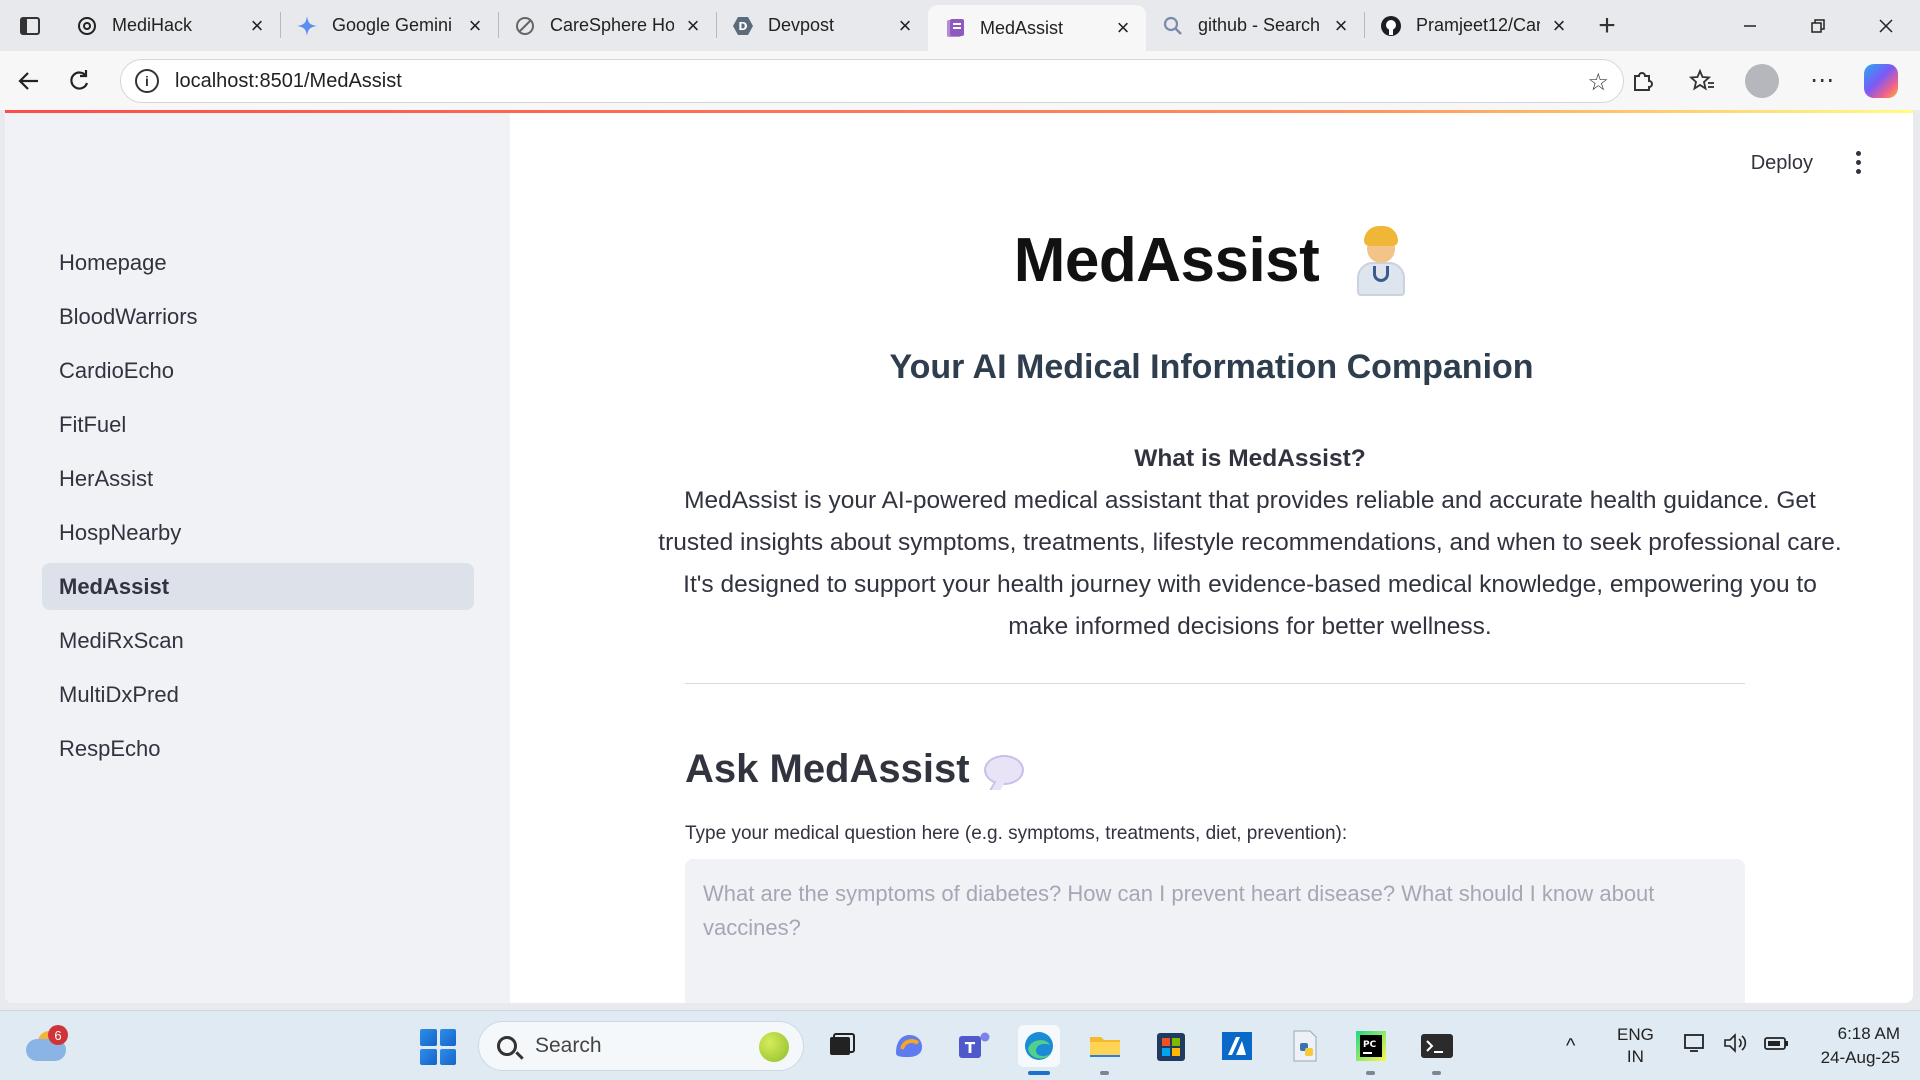  Describe the element at coordinates (1215, 683) in the screenshot. I see `section-divider` at that location.